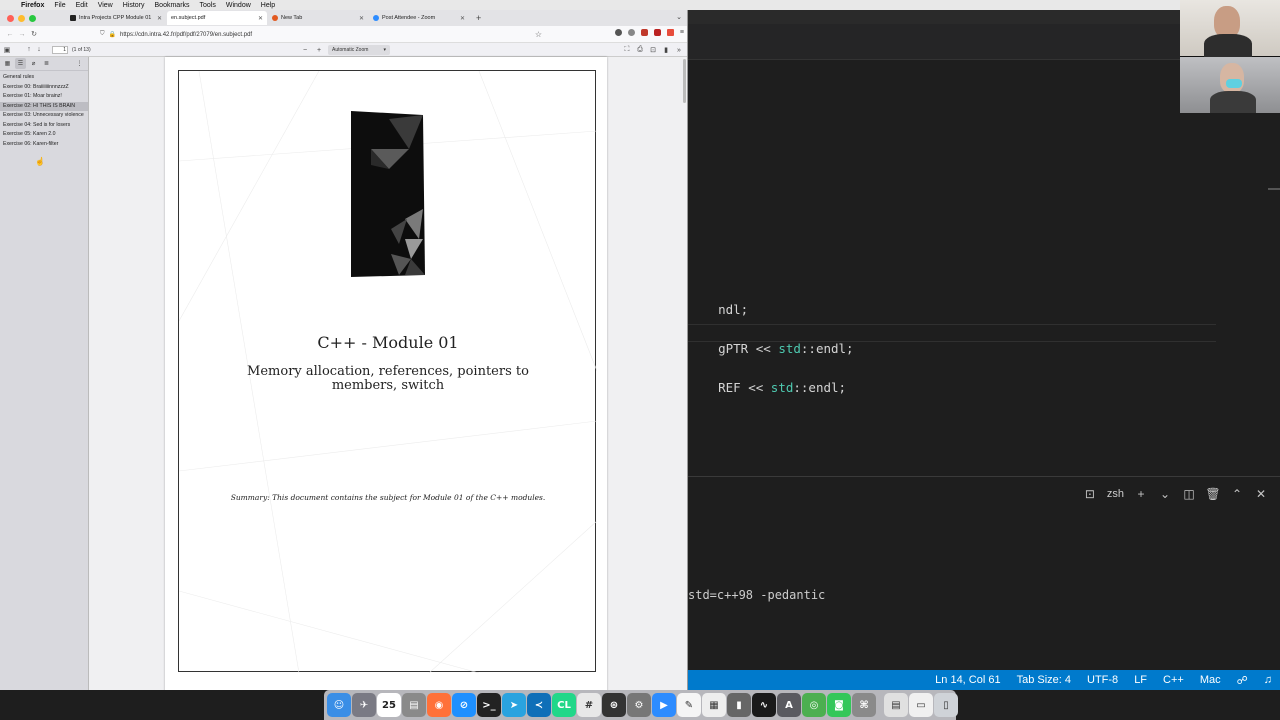 This screenshot has width=1280, height=720. What do you see at coordinates (39, 50) in the screenshot?
I see `next-page-icon: ↓` at bounding box center [39, 50].